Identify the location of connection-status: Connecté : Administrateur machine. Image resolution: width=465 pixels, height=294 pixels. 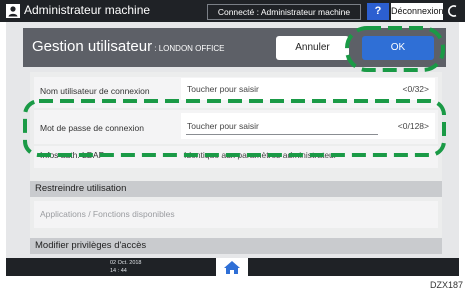
(284, 12).